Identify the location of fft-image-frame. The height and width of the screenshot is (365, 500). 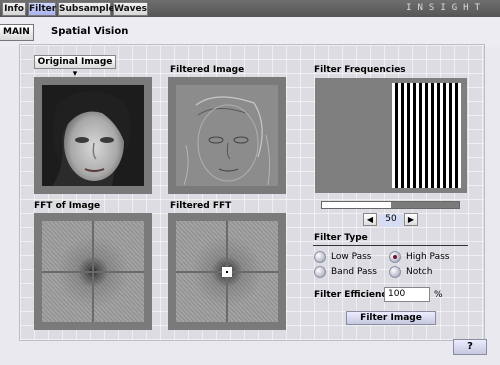
(93, 271).